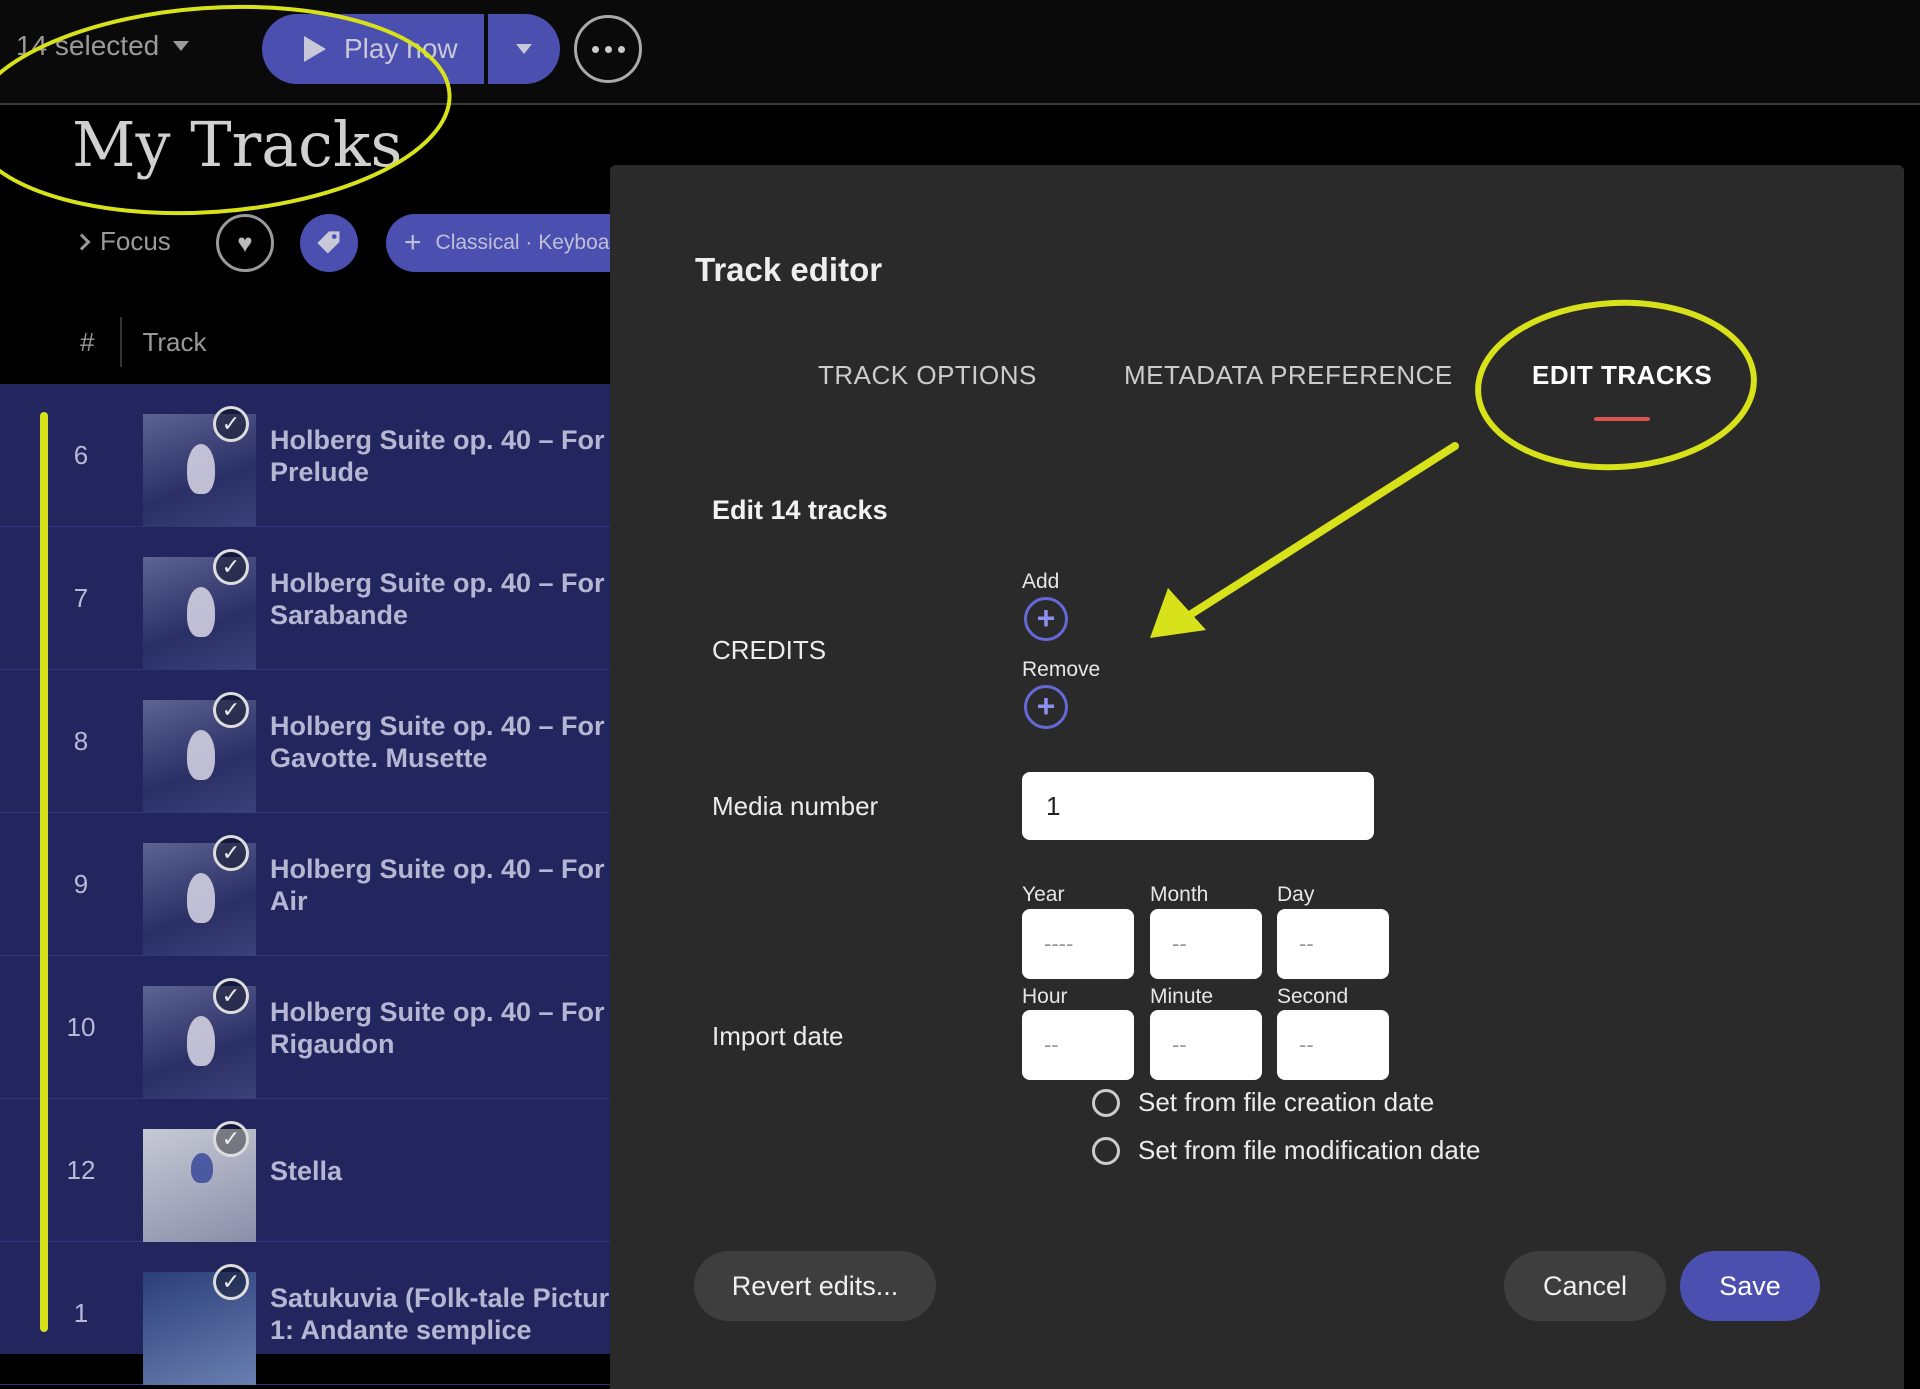 The width and height of the screenshot is (1920, 1389). What do you see at coordinates (315, 49) in the screenshot?
I see `play-icon` at bounding box center [315, 49].